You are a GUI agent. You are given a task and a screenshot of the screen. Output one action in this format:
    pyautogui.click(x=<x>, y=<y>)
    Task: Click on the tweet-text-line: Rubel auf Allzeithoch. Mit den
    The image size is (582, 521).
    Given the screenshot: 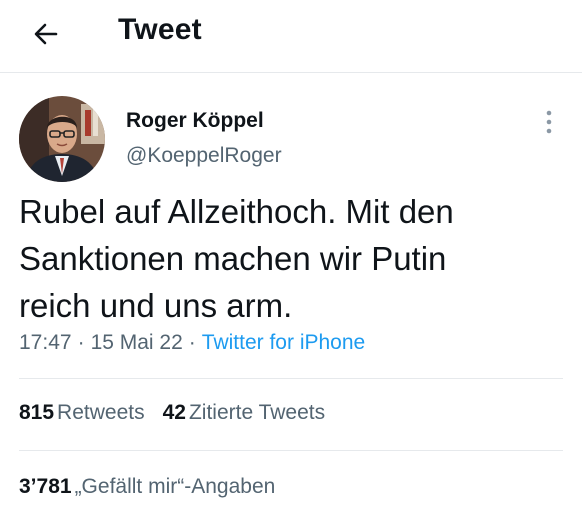 What is the action you would take?
    pyautogui.click(x=236, y=211)
    